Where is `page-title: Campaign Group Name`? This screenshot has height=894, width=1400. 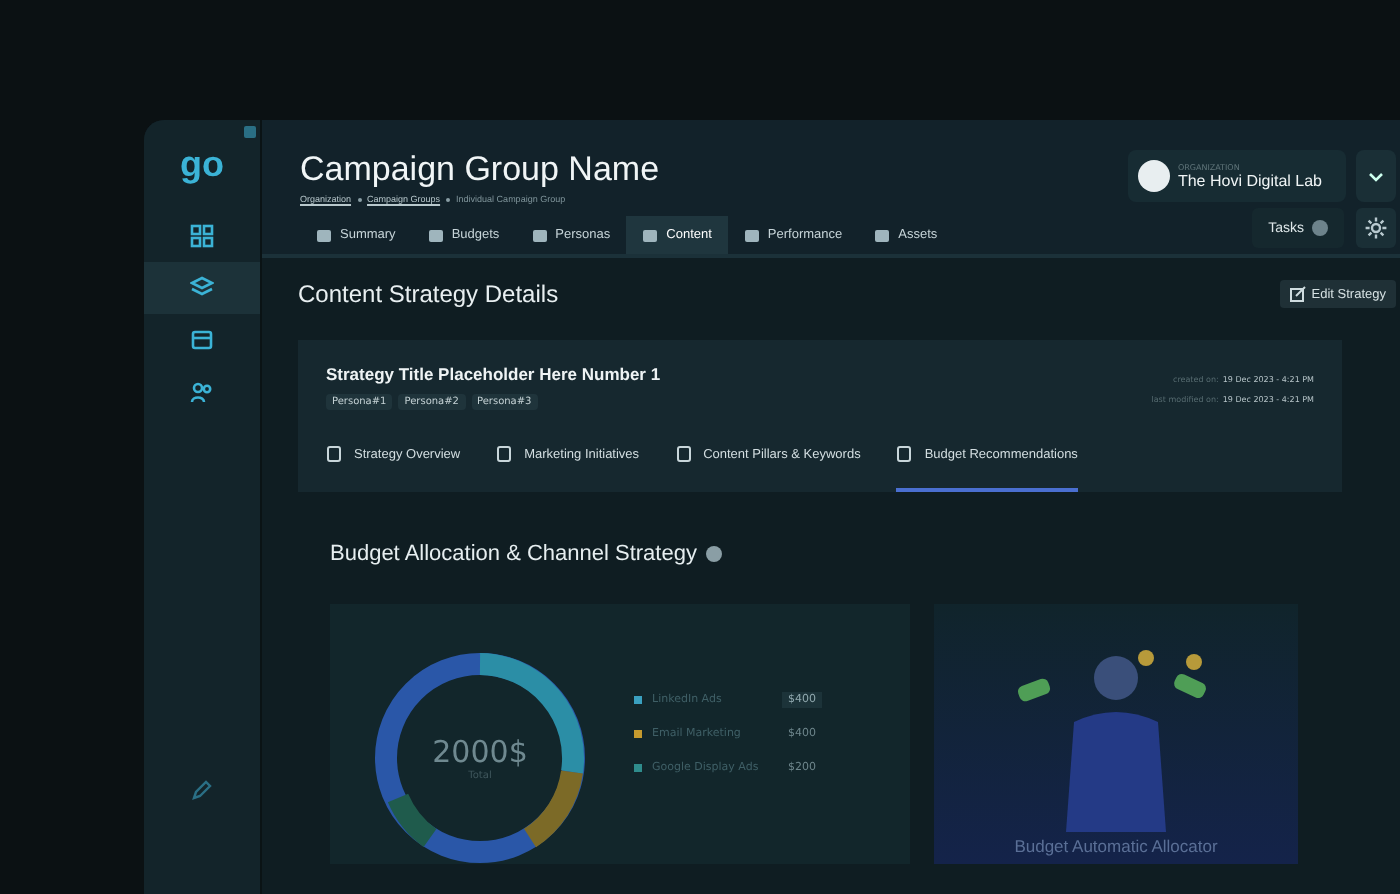 page-title: Campaign Group Name is located at coordinates (480, 170).